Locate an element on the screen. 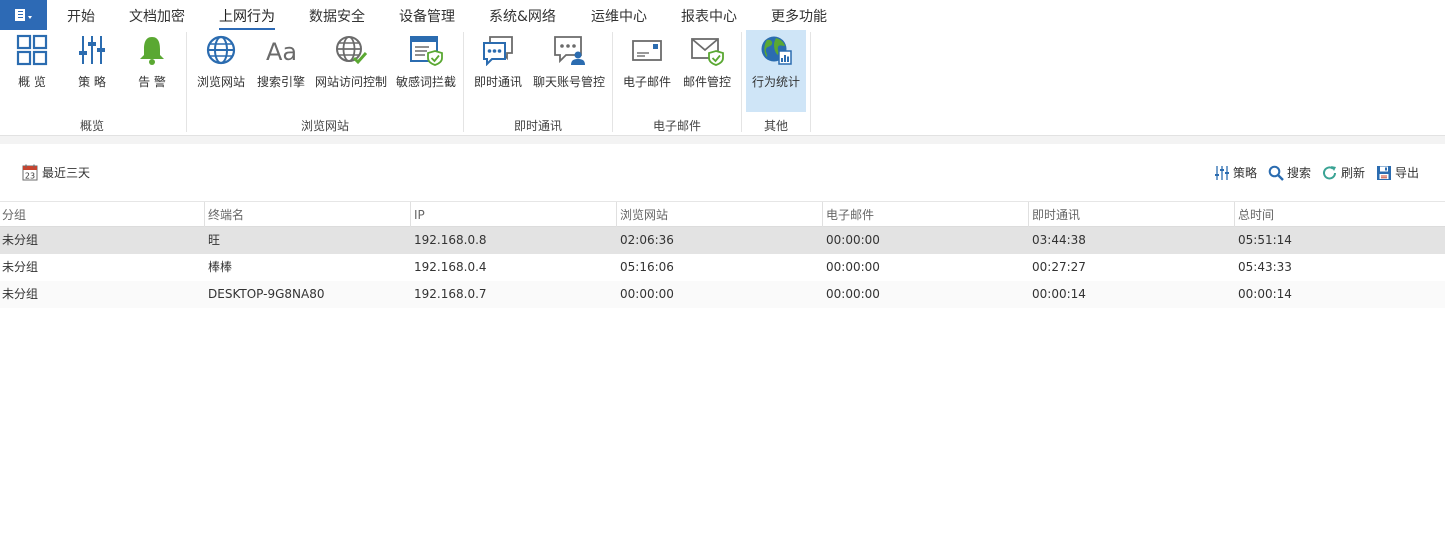 The width and height of the screenshot is (1445, 538). calendar-icon: 23 is located at coordinates (30, 172).